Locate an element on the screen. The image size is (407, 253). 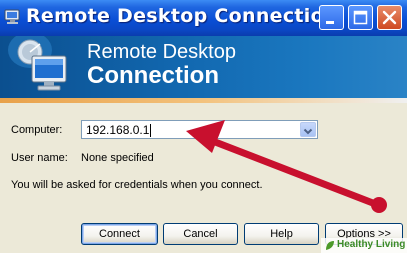
dropdown-arrow-icon is located at coordinates (308, 131).